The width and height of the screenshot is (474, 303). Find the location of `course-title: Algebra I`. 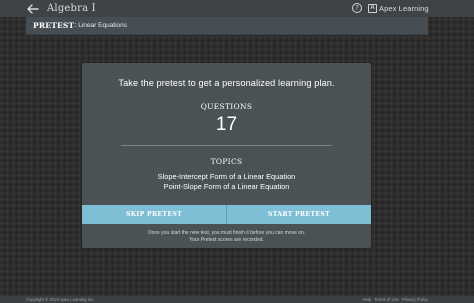

course-title: Algebra I is located at coordinates (71, 8).